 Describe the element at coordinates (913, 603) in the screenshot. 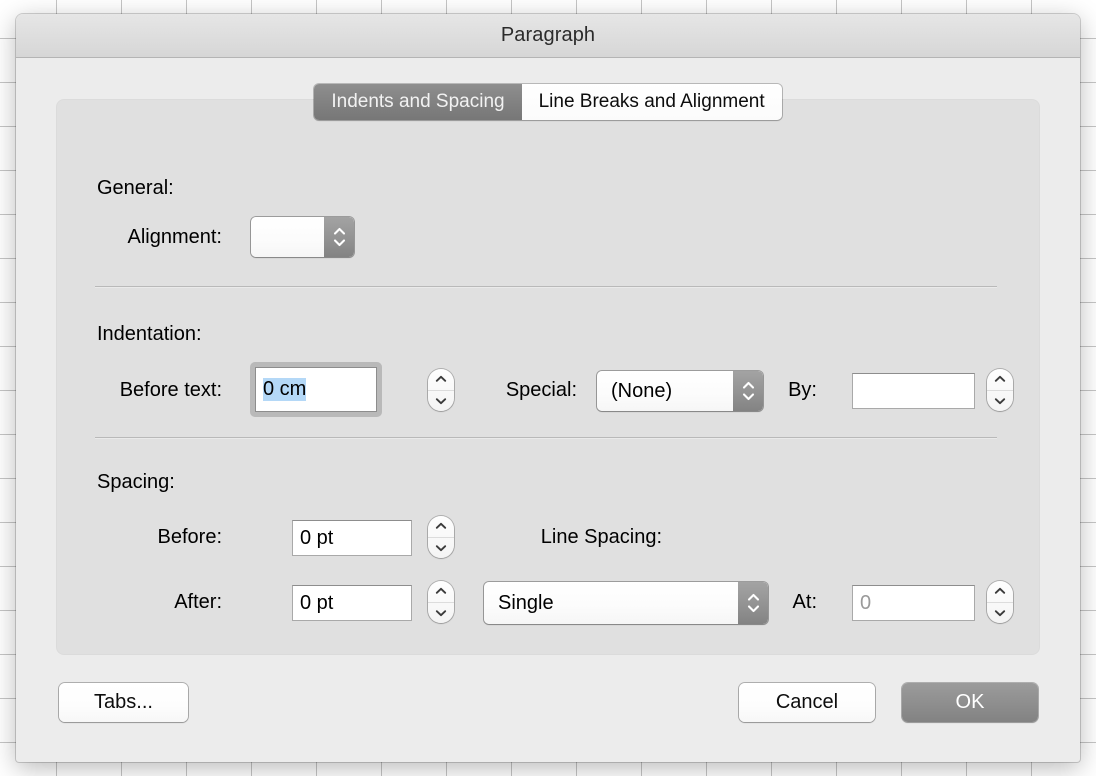

I see `at-field: 0` at that location.